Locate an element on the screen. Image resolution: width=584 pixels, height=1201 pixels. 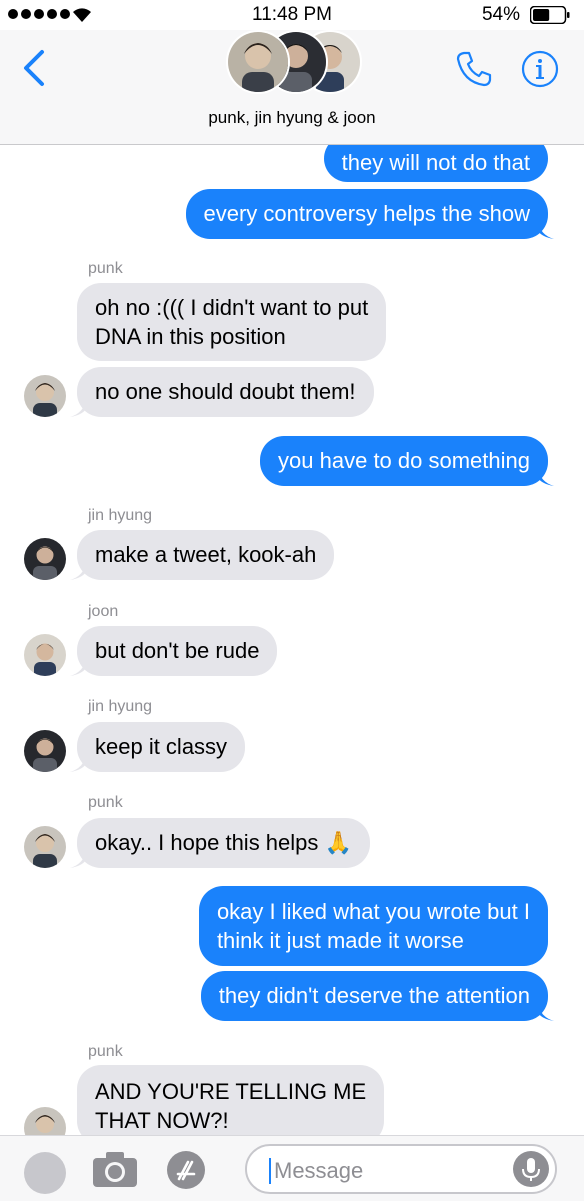
message-input: Message is located at coordinates (401, 1169).